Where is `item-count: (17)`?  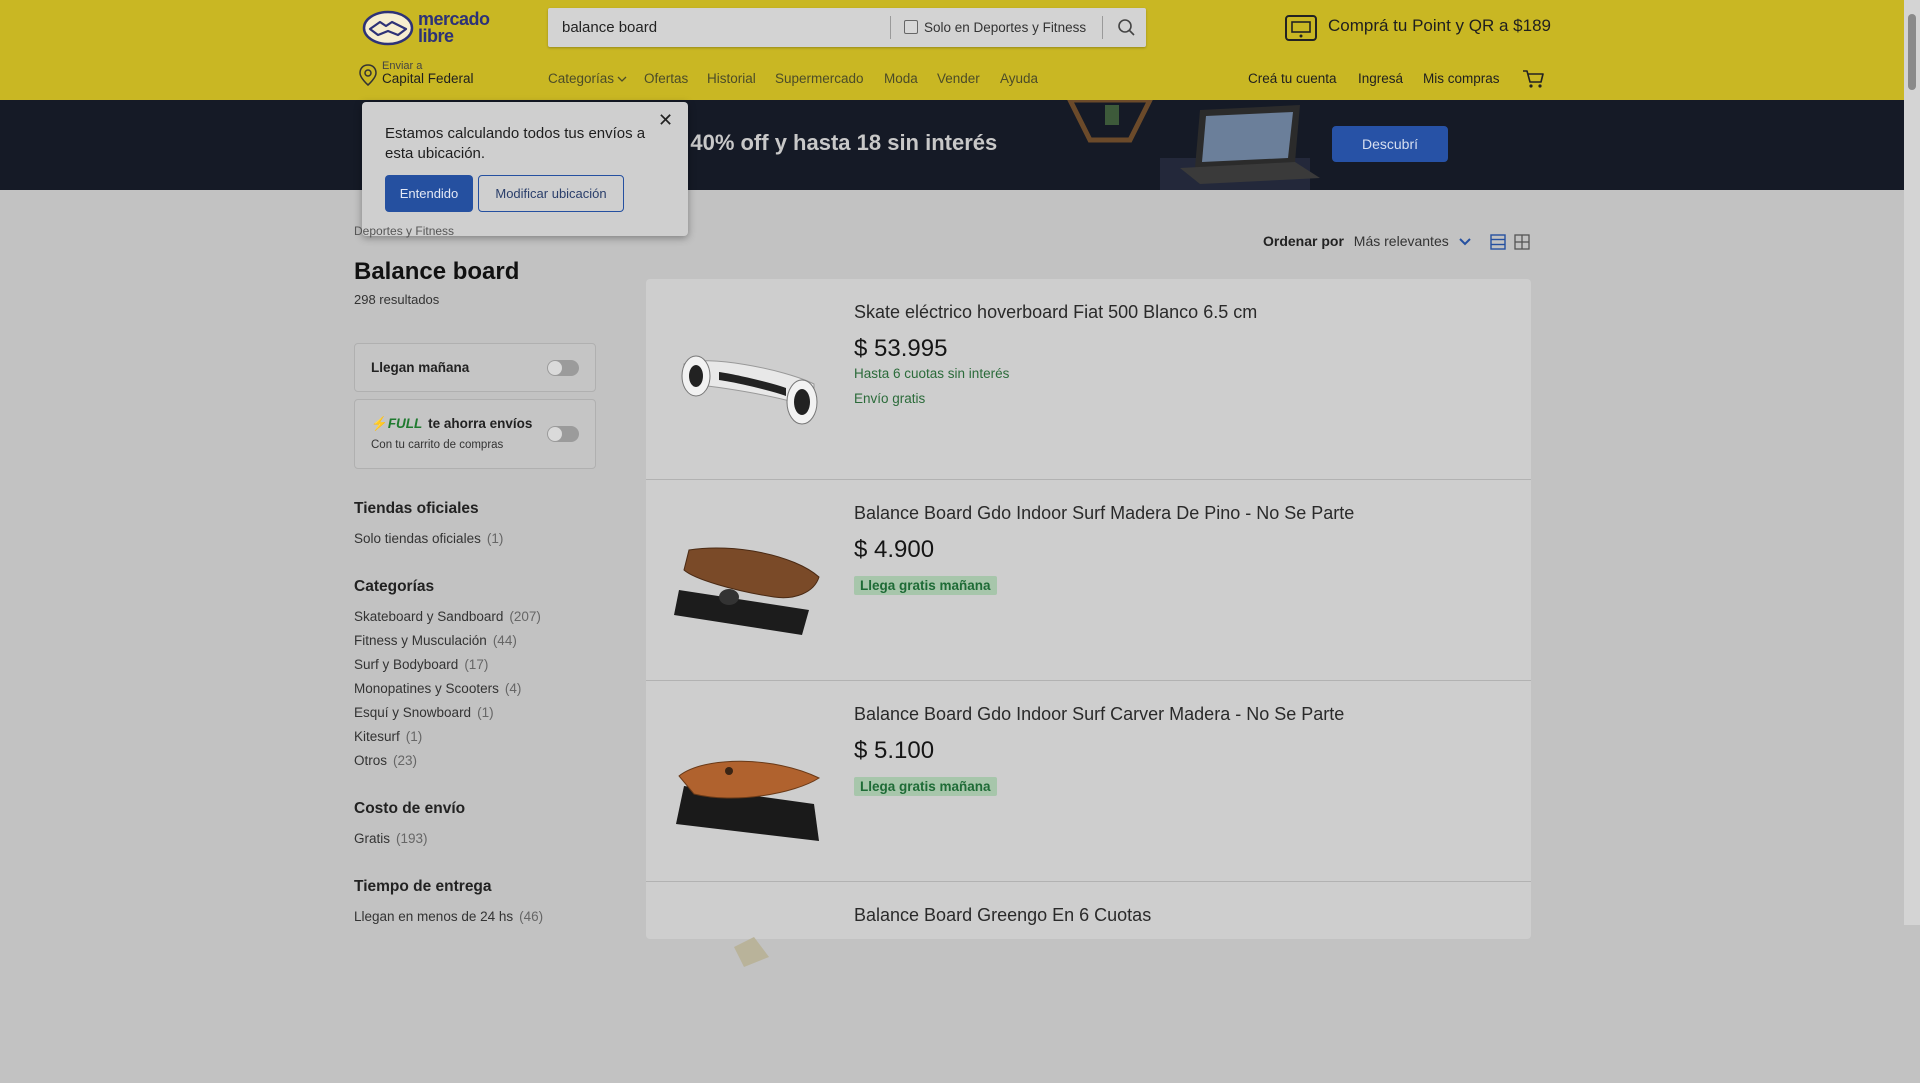 item-count: (17) is located at coordinates (476, 664).